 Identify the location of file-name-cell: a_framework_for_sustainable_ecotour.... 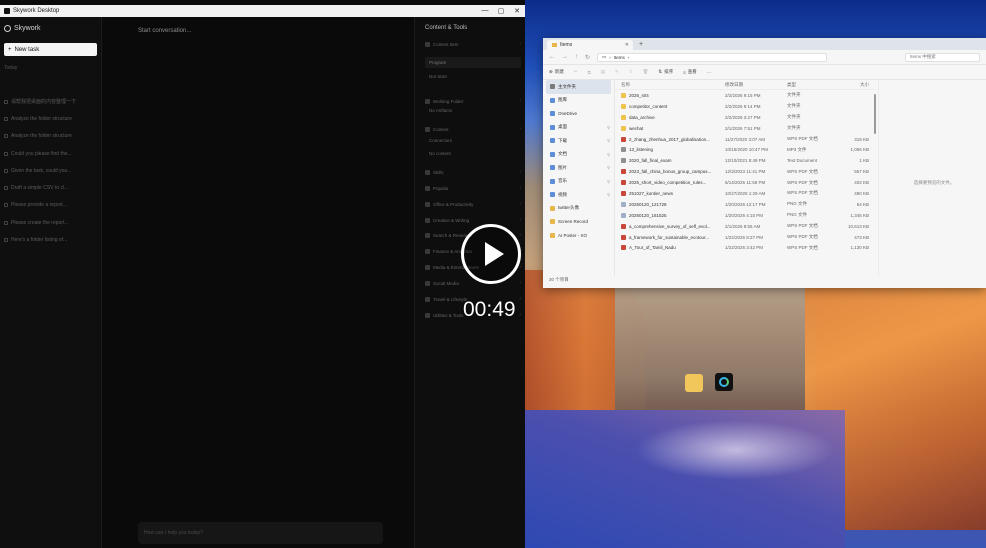
(670, 237).